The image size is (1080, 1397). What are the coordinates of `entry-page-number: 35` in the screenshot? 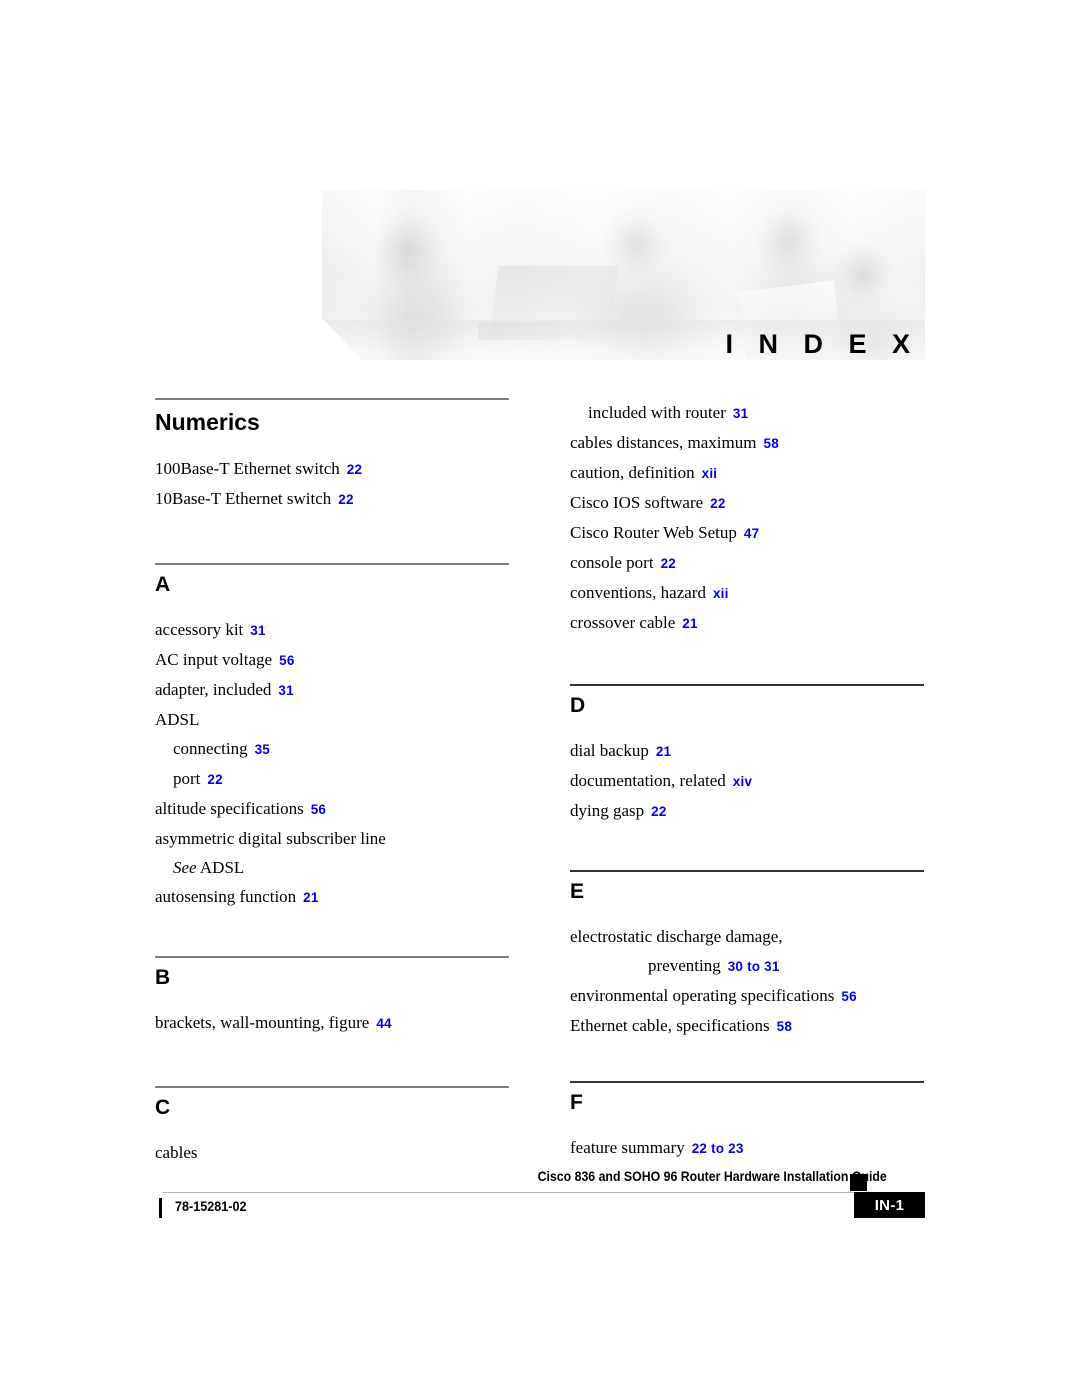 It's located at (262, 749).